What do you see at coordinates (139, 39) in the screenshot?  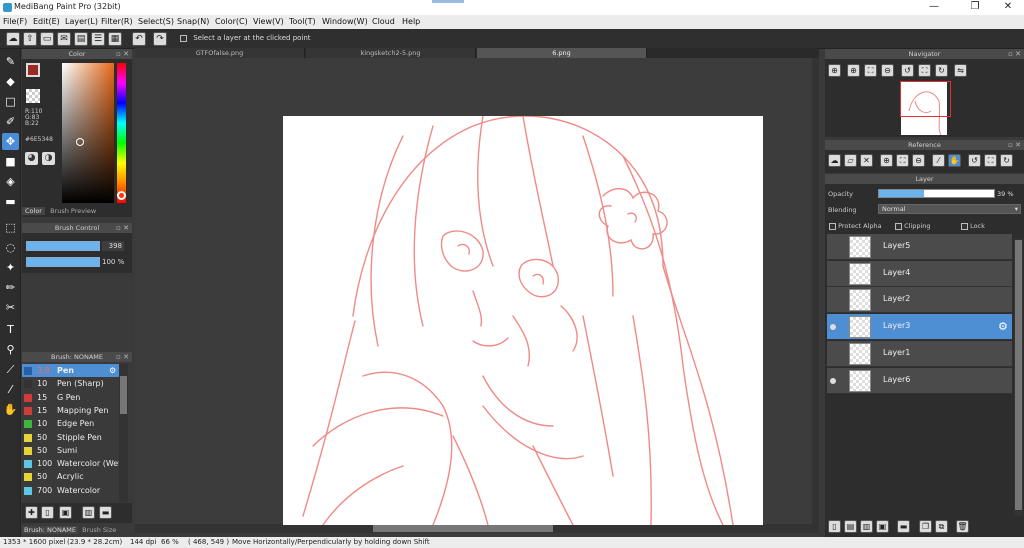 I see `undo-icon: ↶` at bounding box center [139, 39].